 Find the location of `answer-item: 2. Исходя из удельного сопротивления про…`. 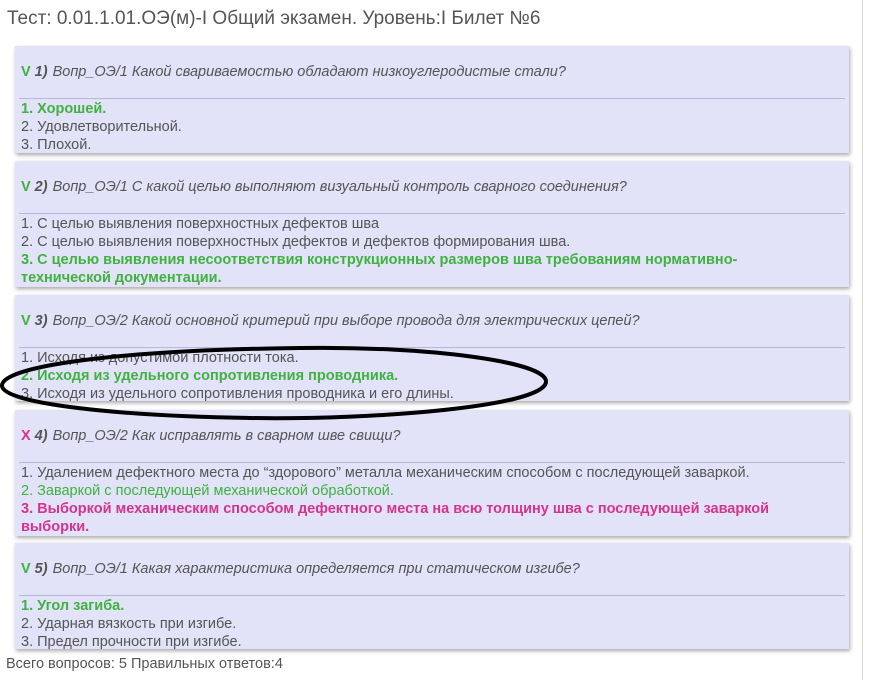

answer-item: 2. Исходя из удельного сопротивления про… is located at coordinates (210, 376).